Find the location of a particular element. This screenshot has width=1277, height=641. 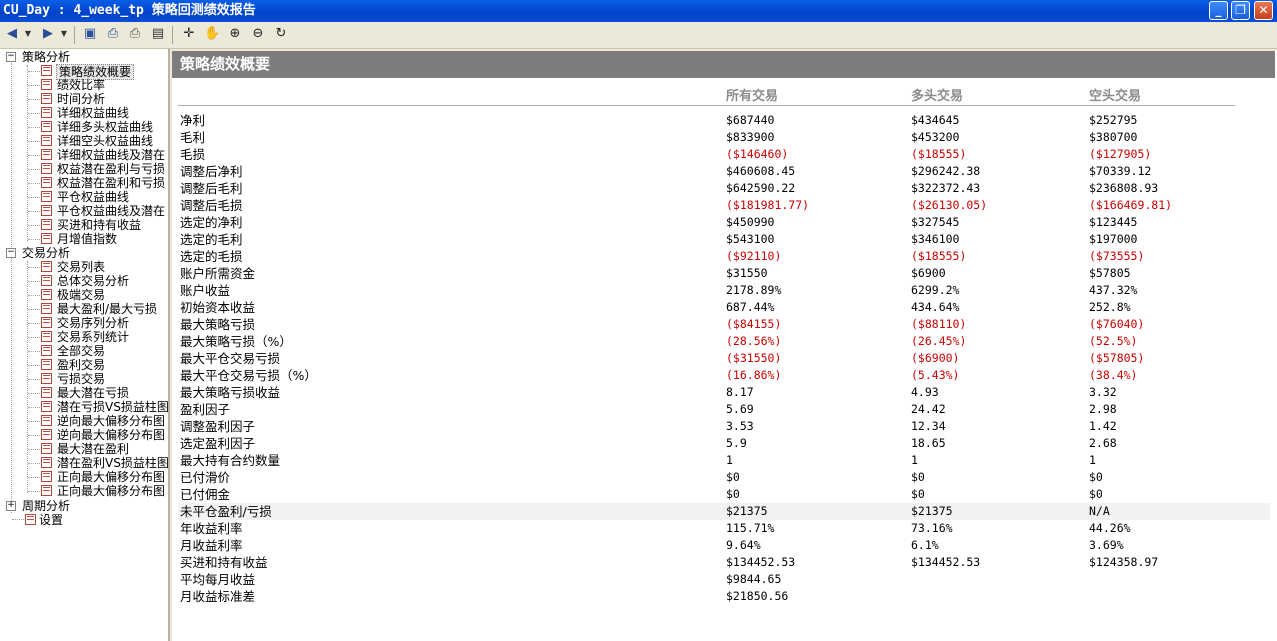

tree-item-trade-sequence-analysis: 交易序列分析 is located at coordinates (93, 323).